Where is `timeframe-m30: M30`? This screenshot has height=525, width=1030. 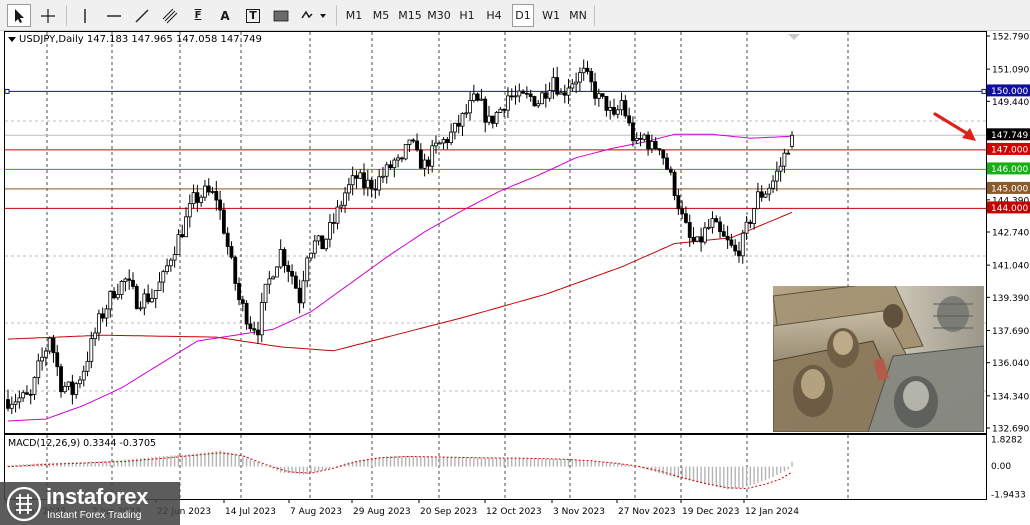 timeframe-m30: M30 is located at coordinates (439, 15).